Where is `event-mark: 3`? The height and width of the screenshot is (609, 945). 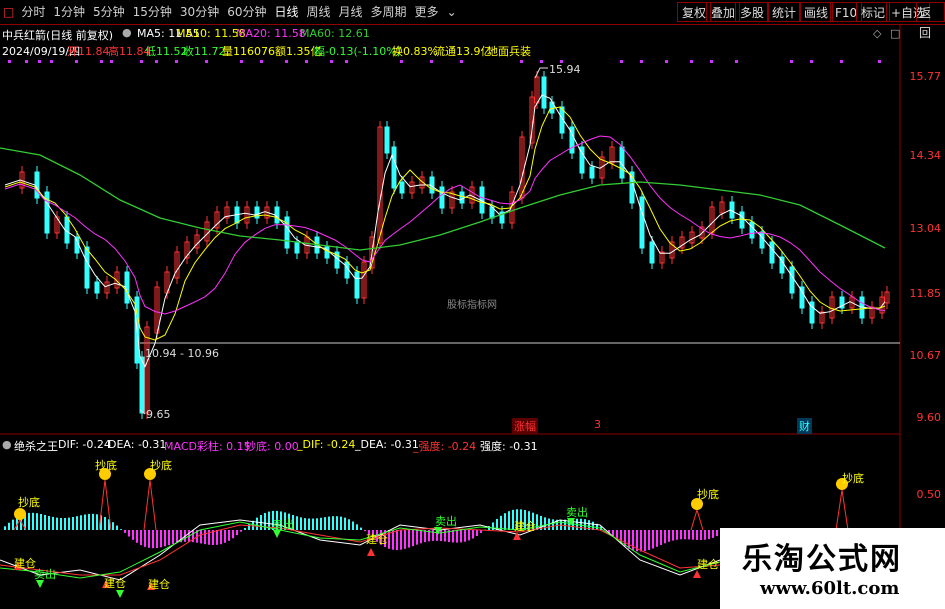
event-mark: 3 is located at coordinates (597, 424).